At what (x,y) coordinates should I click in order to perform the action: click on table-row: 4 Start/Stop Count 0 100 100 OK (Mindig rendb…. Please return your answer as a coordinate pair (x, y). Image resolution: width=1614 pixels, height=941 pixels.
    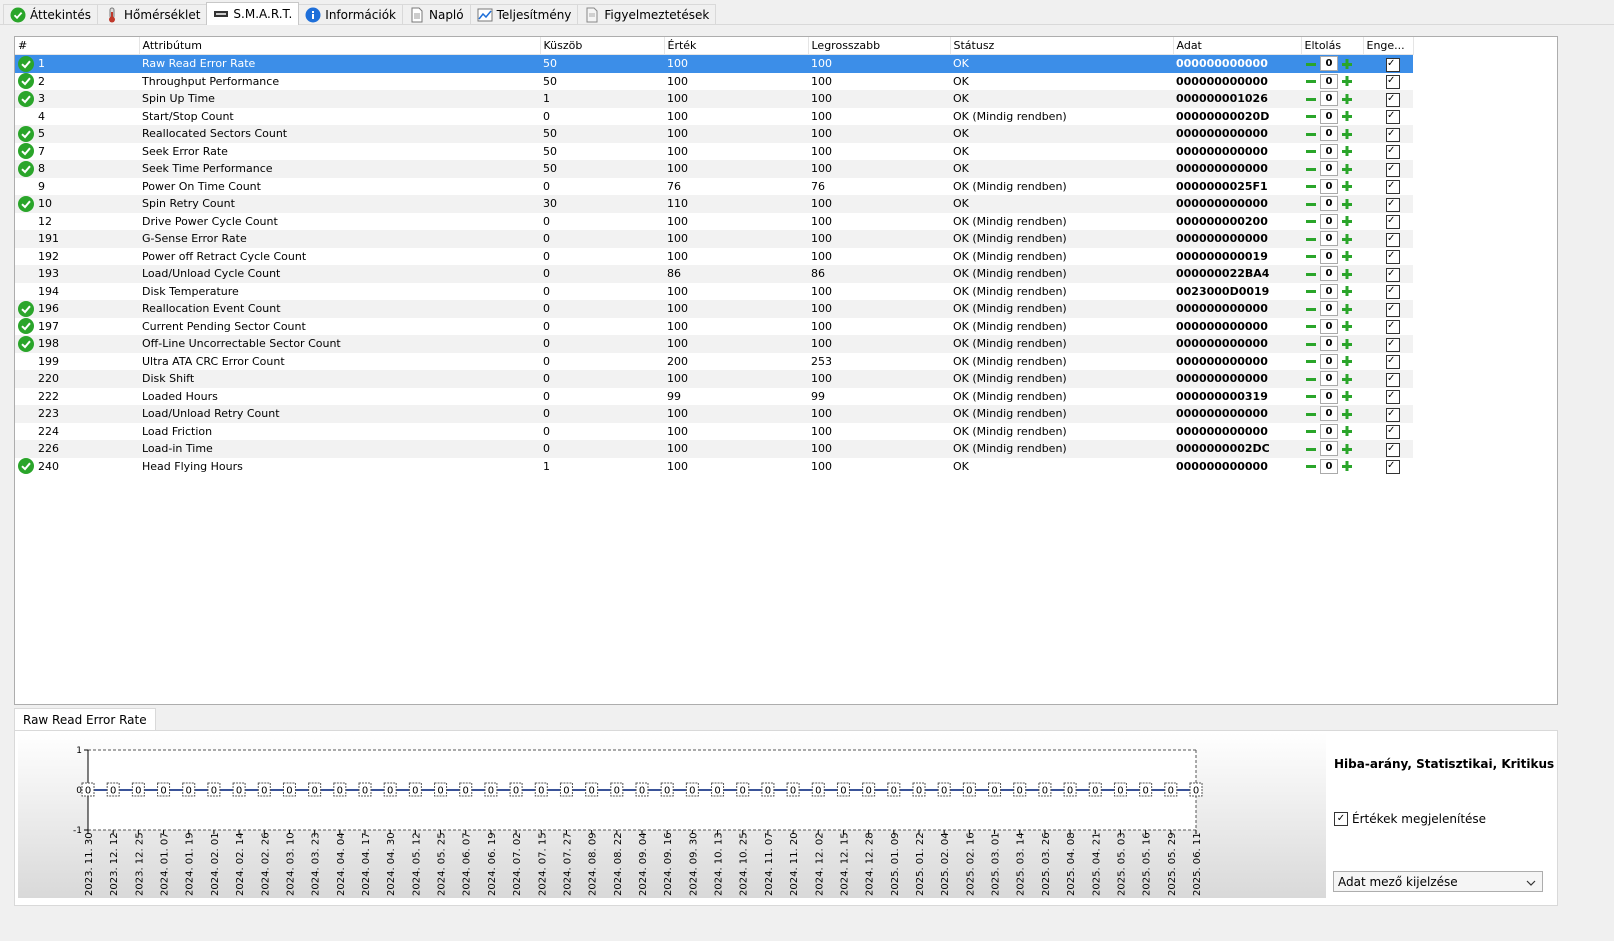
    Looking at the image, I should click on (714, 117).